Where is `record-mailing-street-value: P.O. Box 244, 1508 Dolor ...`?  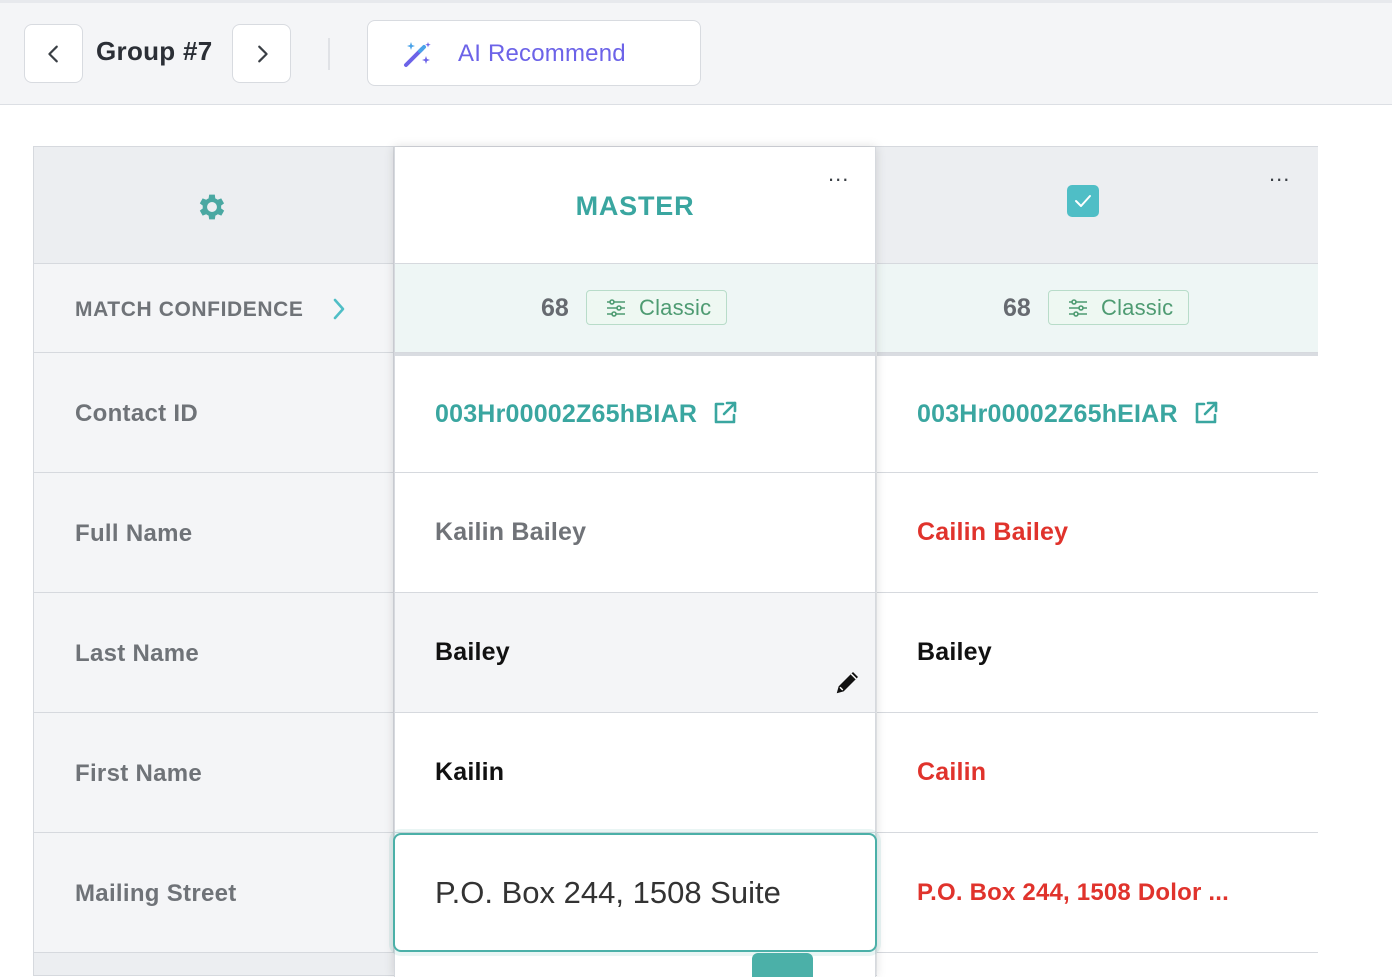 record-mailing-street-value: P.O. Box 244, 1508 Dolor ... is located at coordinates (1073, 892).